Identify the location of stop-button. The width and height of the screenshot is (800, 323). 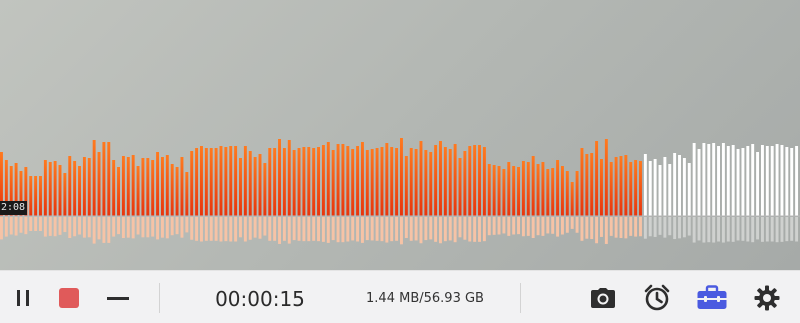
(69, 298).